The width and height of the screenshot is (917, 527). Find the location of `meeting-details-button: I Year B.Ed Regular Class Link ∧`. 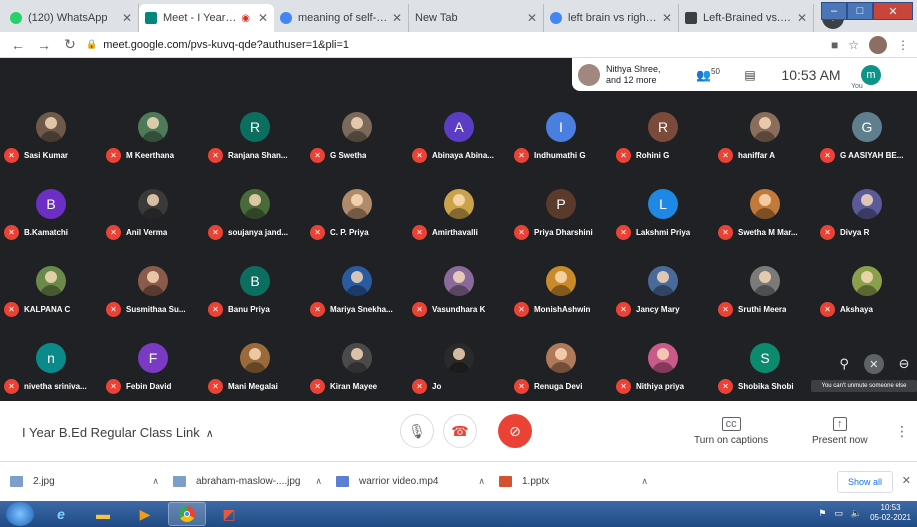

meeting-details-button: I Year B.Ed Regular Class Link ∧ is located at coordinates (118, 432).